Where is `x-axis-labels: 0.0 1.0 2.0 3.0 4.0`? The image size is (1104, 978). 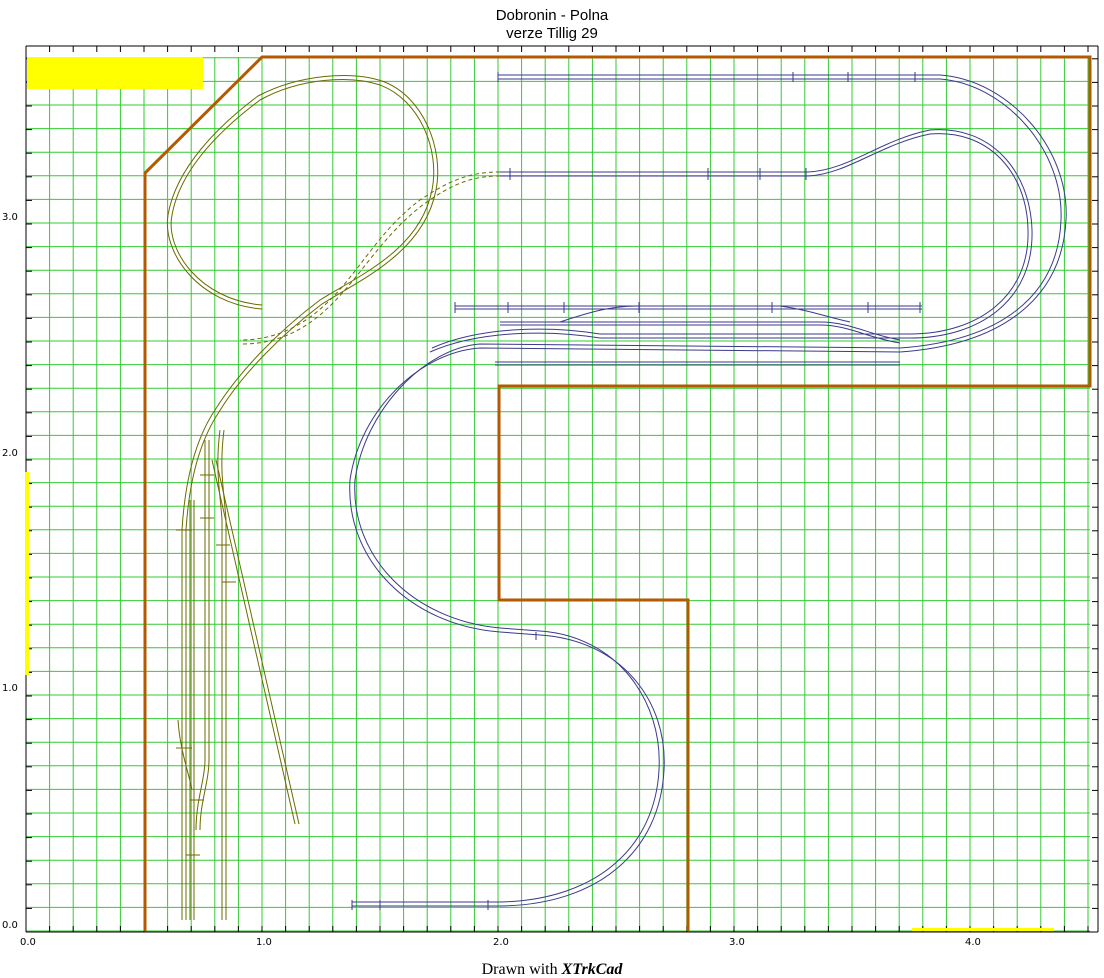 x-axis-labels: 0.0 1.0 2.0 3.0 4.0 is located at coordinates (500, 942).